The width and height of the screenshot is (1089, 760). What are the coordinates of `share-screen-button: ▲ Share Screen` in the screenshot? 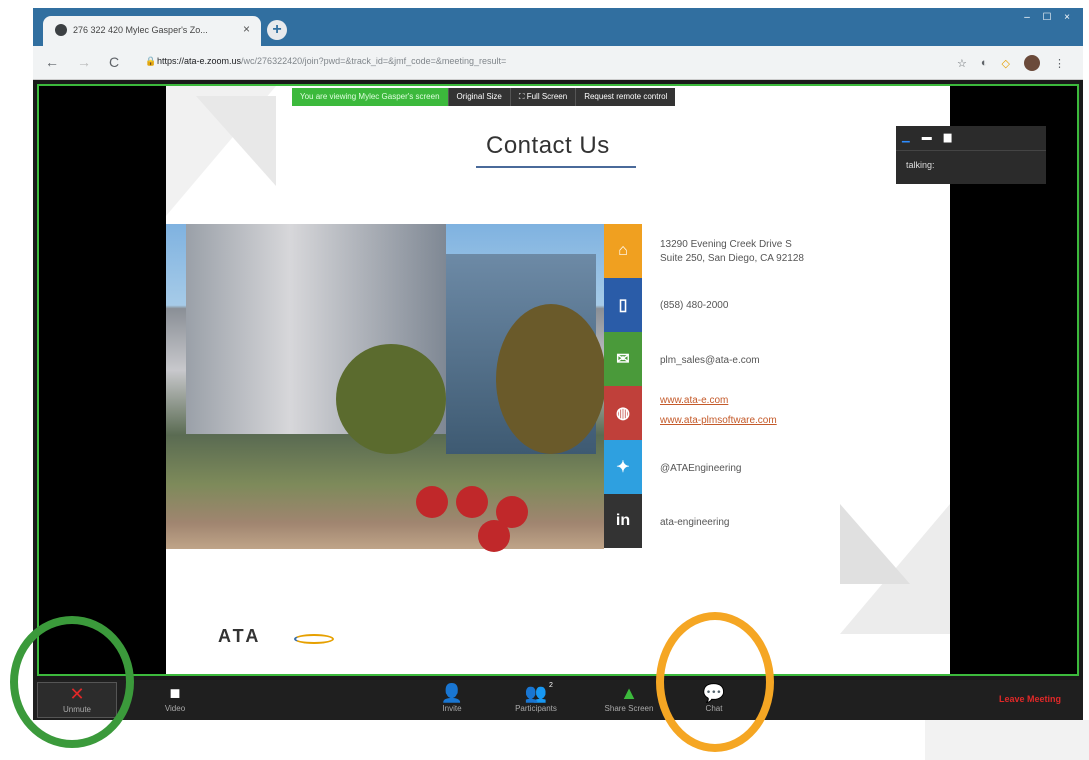 It's located at (629, 697).